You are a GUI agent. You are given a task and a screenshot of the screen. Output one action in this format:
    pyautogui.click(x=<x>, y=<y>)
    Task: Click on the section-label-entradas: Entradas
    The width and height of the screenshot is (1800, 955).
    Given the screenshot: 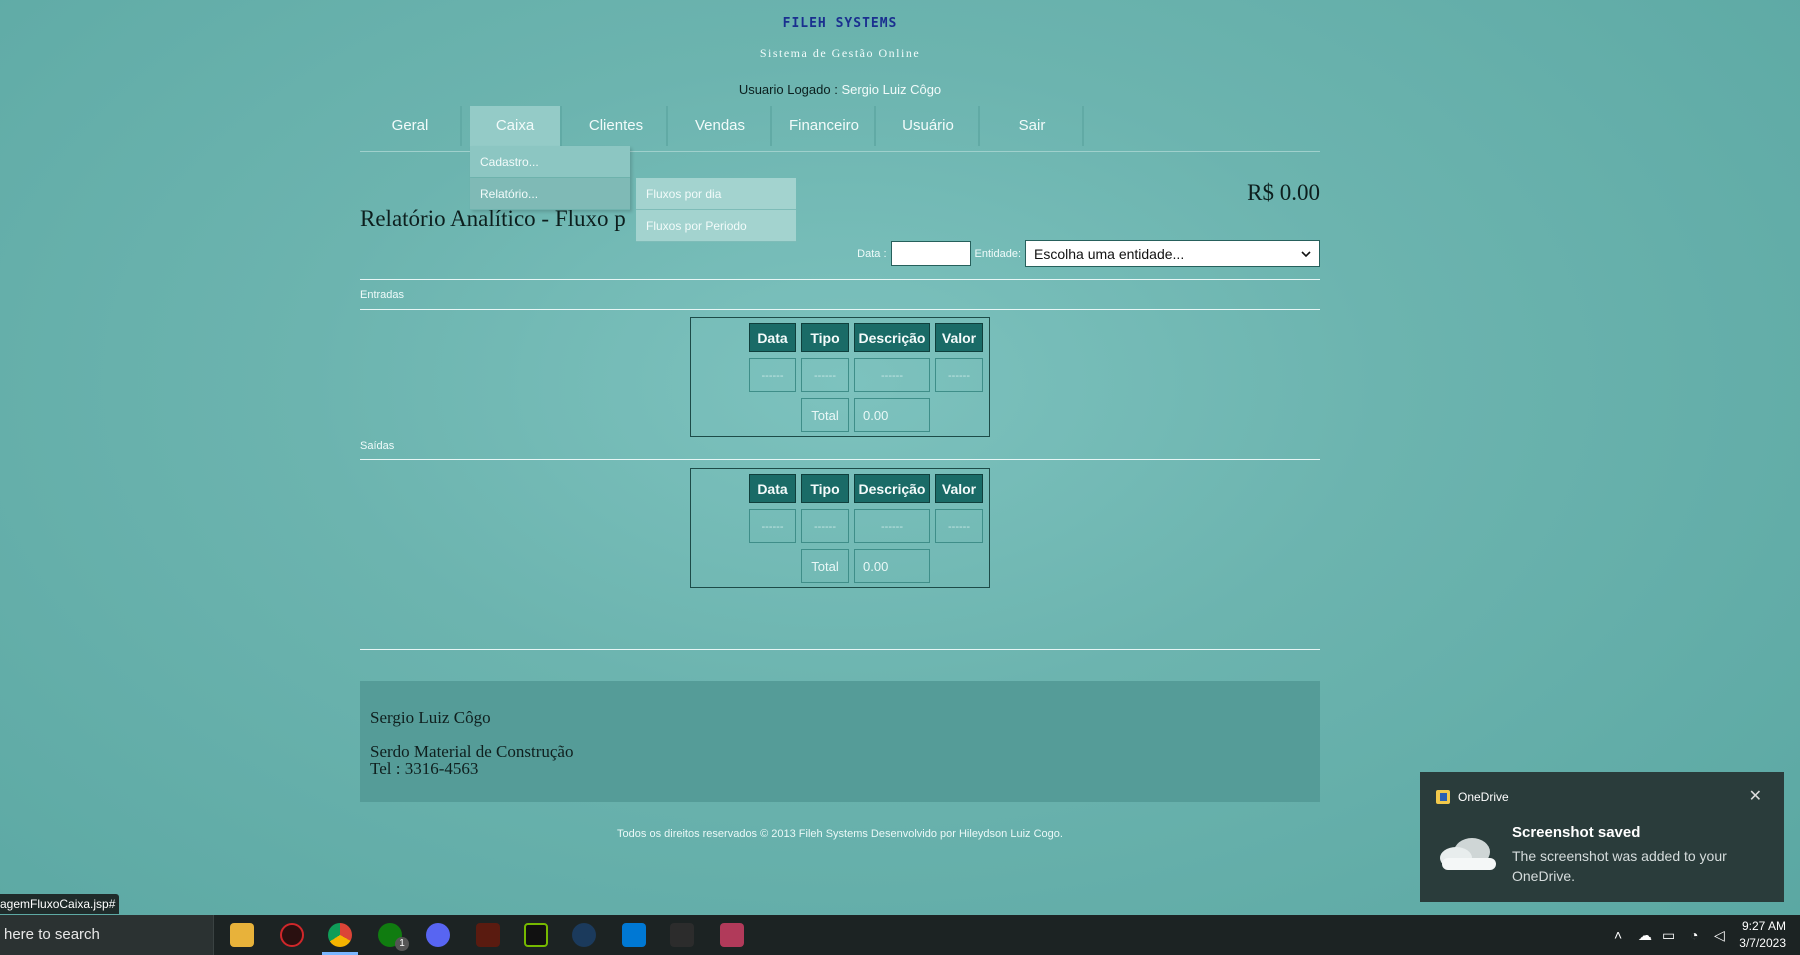 What is the action you would take?
    pyautogui.click(x=382, y=295)
    